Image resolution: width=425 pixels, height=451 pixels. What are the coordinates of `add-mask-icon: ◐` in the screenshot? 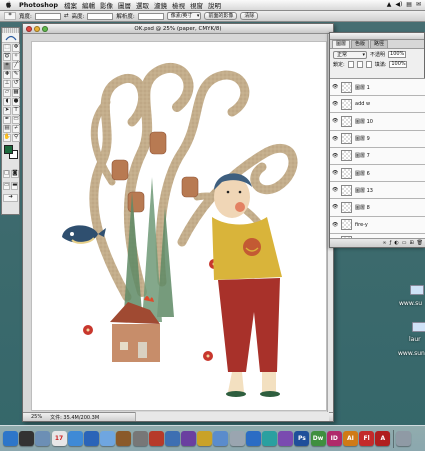 It's located at (396, 243).